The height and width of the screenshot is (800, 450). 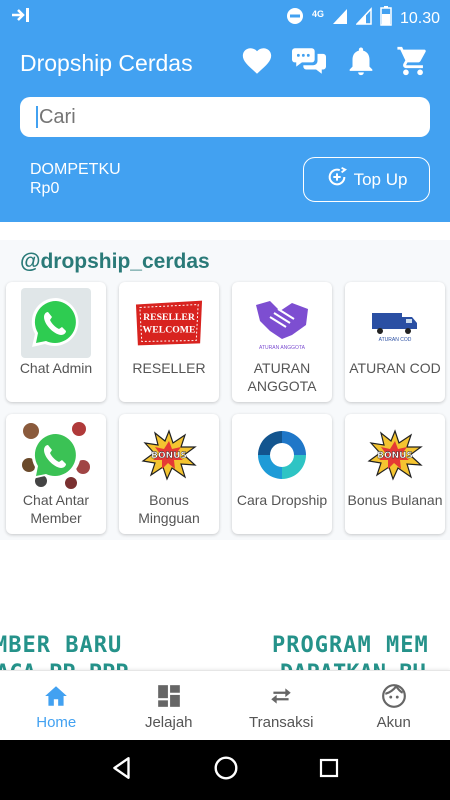 I want to click on nav-label: Akun, so click(x=393, y=722).